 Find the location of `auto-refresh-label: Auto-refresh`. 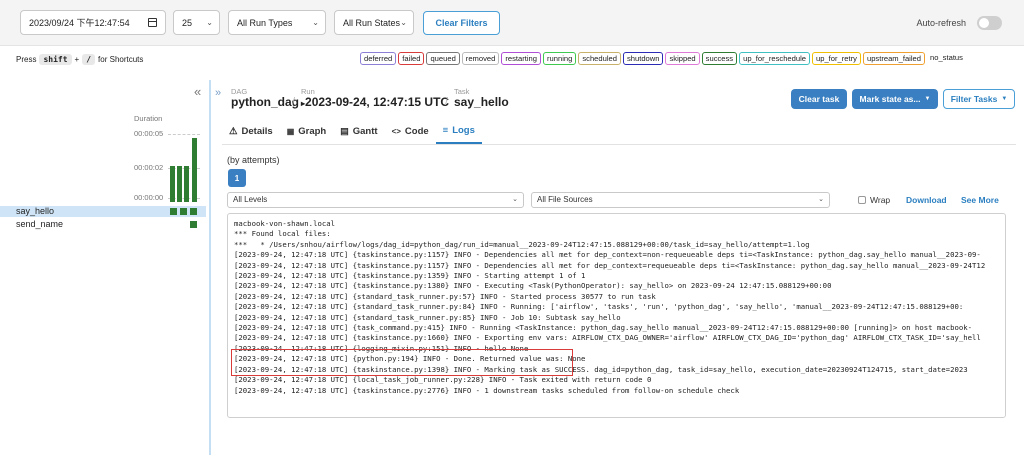

auto-refresh-label: Auto-refresh is located at coordinates (941, 23).